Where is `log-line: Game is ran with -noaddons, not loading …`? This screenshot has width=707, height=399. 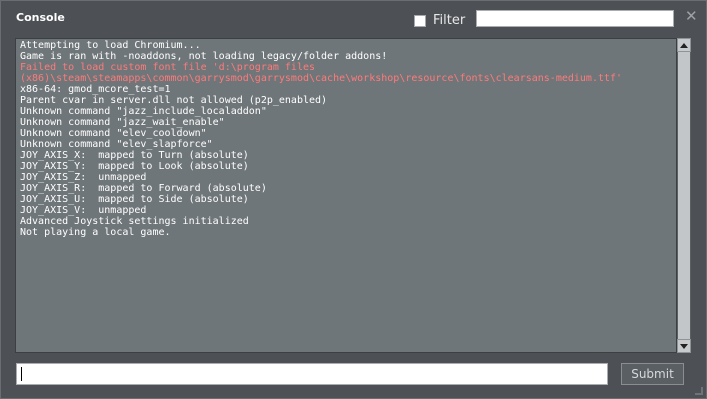
log-line: Game is ran with -noaddons, not loading … is located at coordinates (204, 56).